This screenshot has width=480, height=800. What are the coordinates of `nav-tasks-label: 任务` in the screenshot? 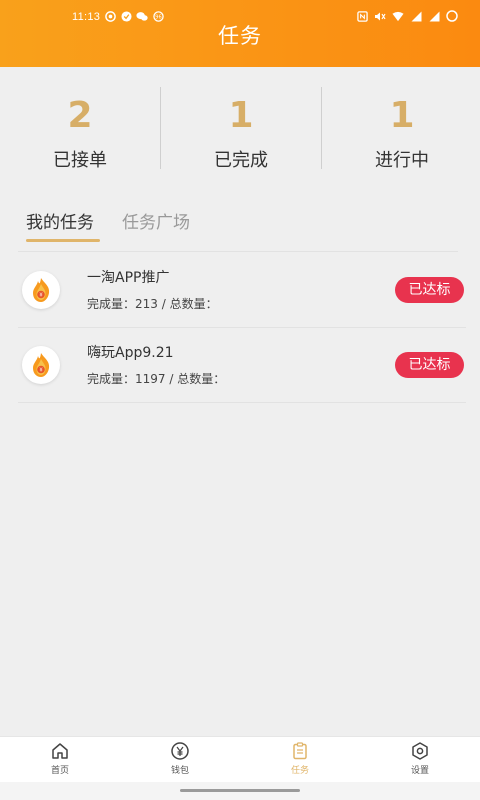 It's located at (299, 771).